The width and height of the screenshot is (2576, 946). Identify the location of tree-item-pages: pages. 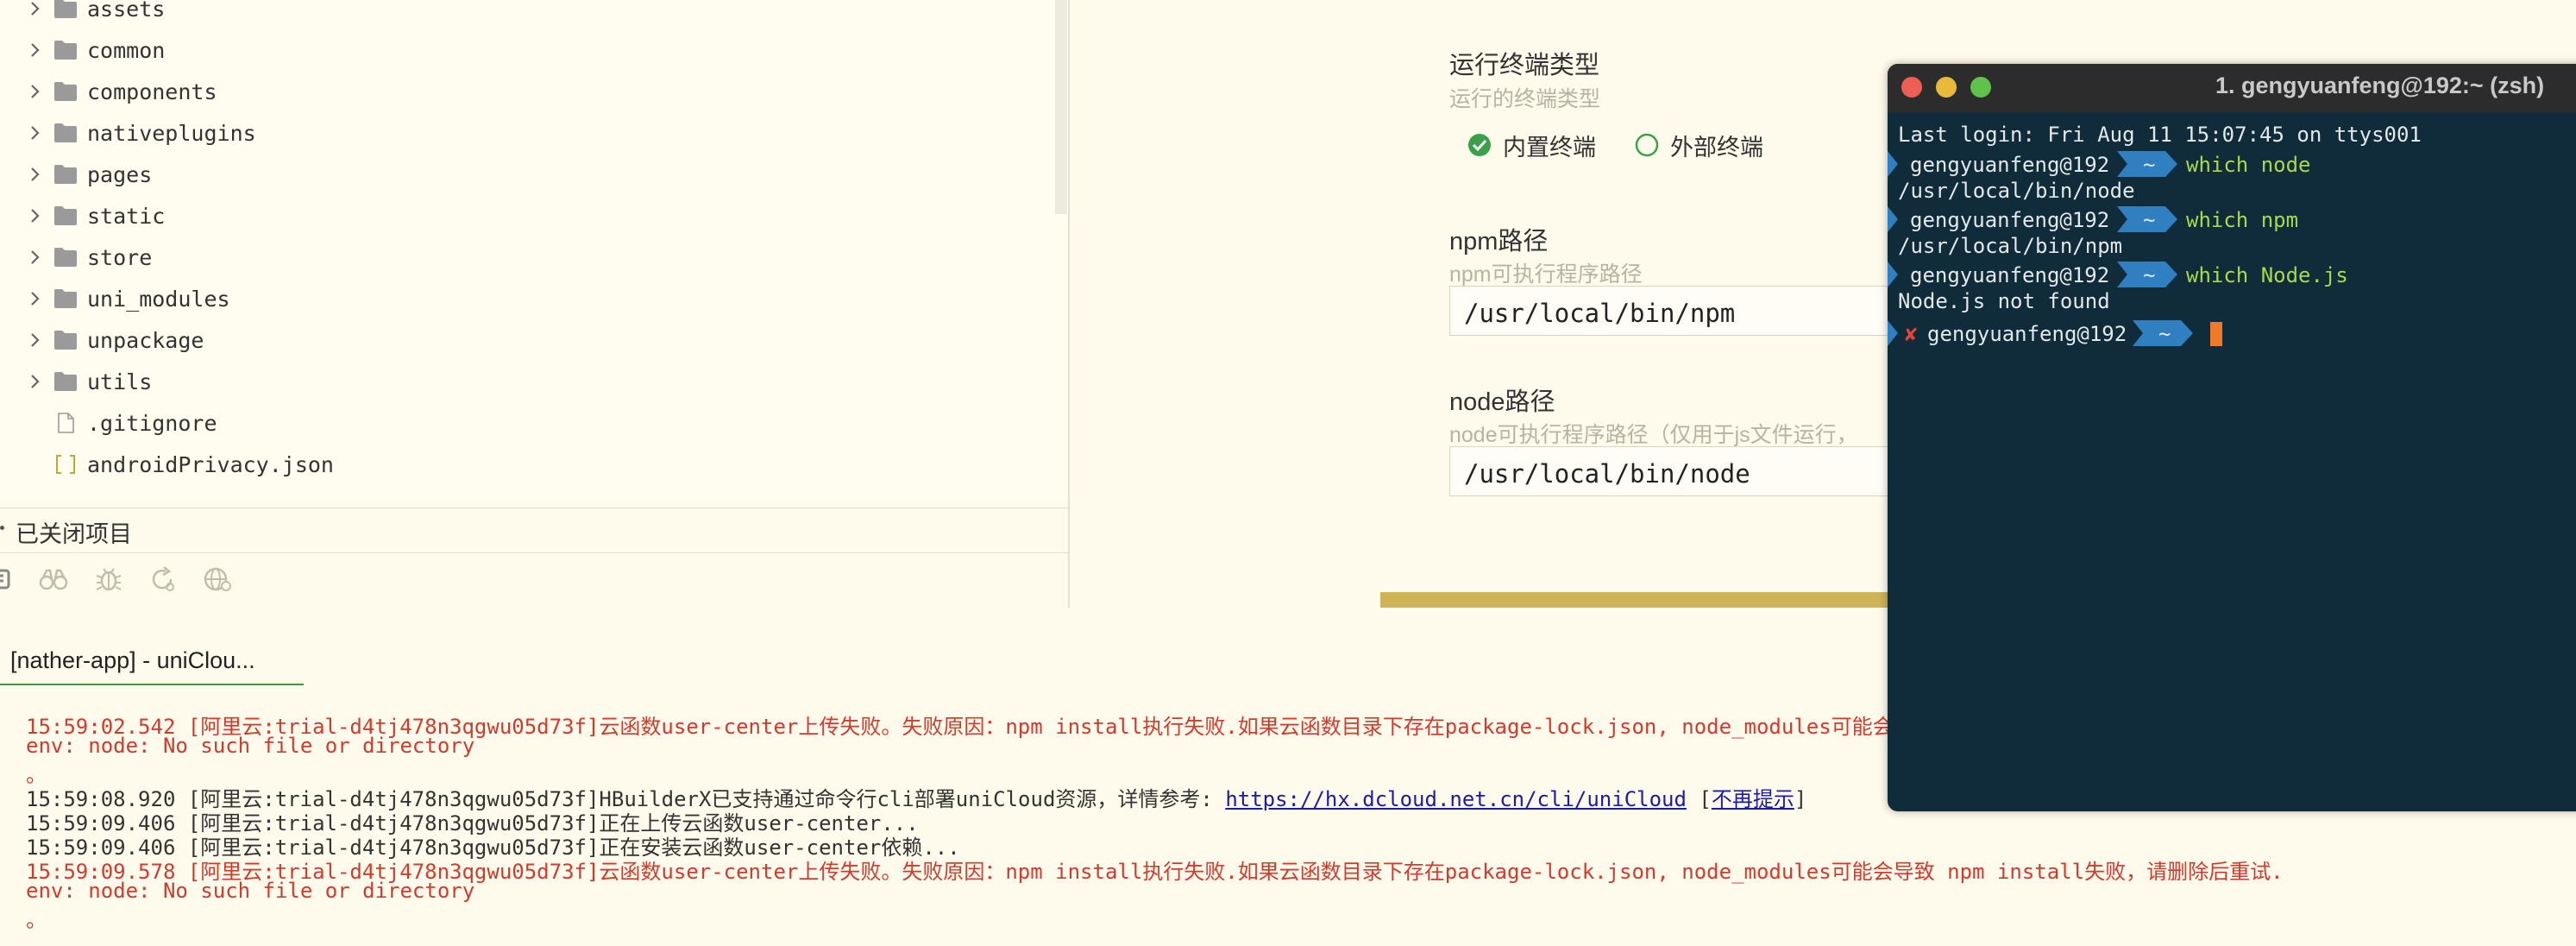
(517, 174).